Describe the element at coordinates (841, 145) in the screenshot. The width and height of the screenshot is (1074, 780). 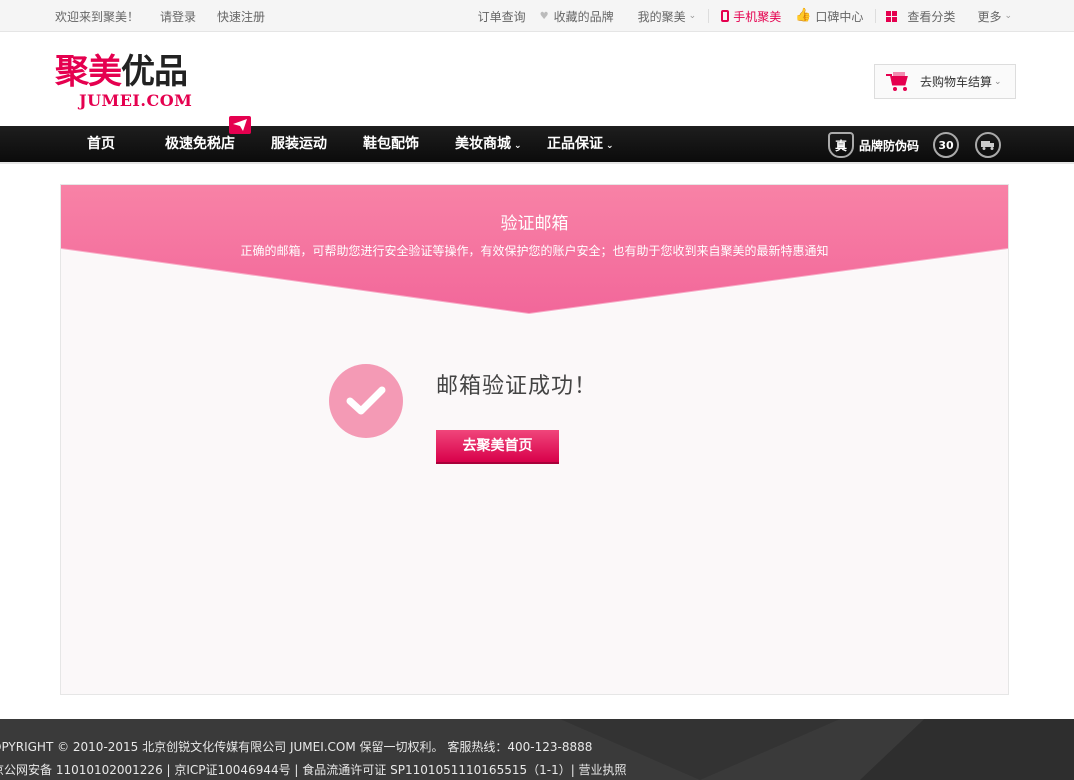
I see `shield-icon: 真` at that location.